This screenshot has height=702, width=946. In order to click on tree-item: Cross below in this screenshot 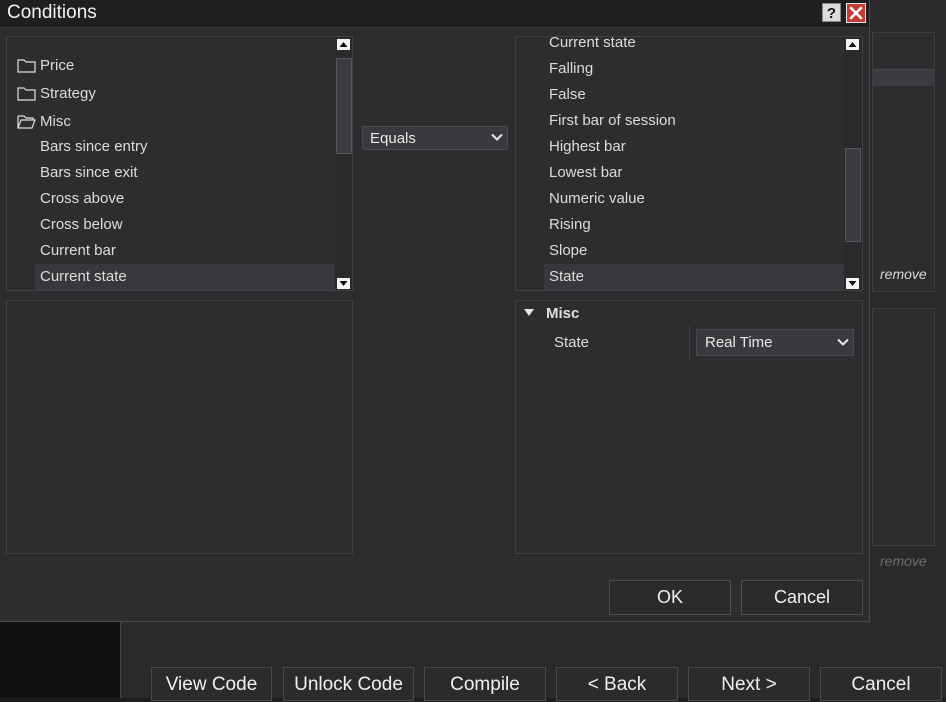, I will do `click(171, 225)`.